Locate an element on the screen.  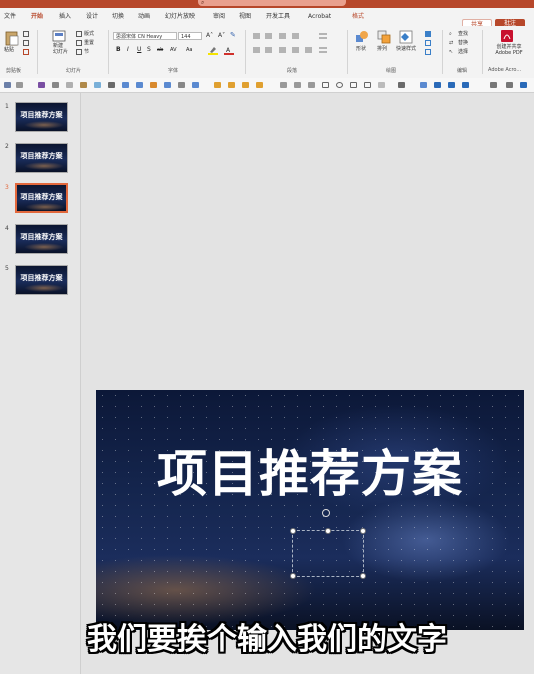
tab-review: 审阅 is located at coordinates (219, 17).